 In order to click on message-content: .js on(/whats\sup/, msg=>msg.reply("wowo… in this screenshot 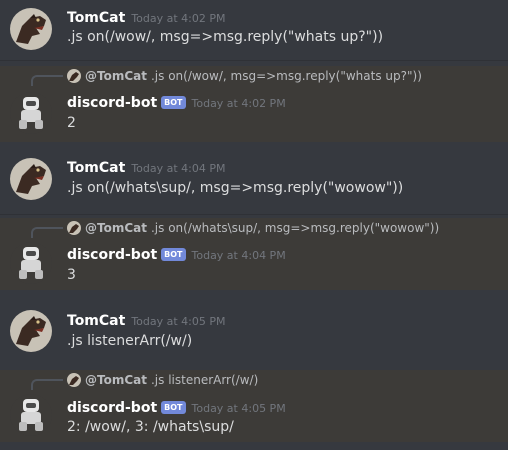, I will do `click(235, 188)`.